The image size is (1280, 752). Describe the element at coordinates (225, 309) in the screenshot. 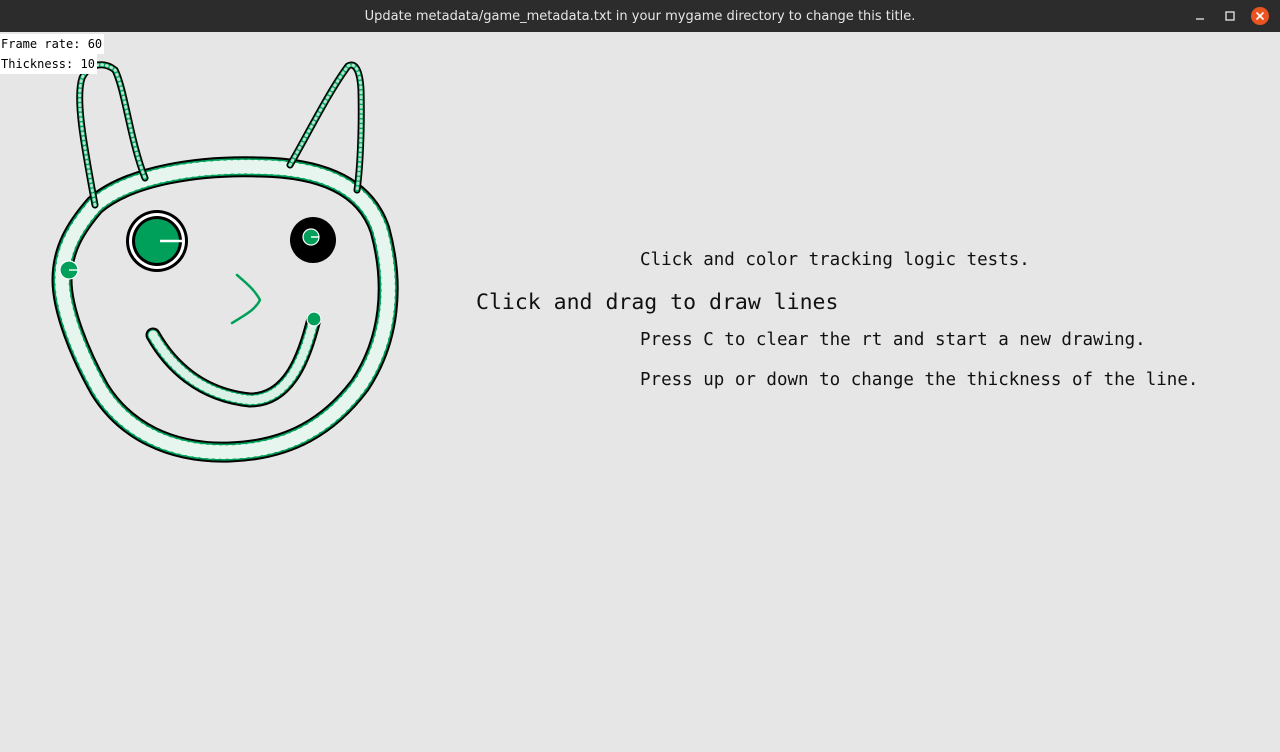

I see `head-stroke` at that location.